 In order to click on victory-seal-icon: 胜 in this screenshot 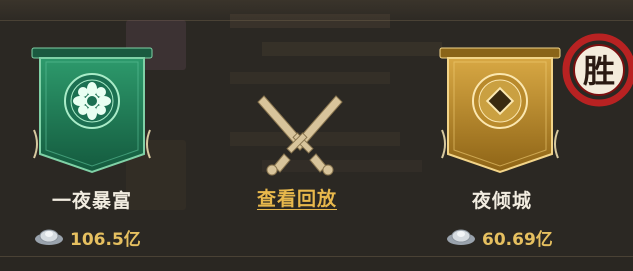, I will do `click(592, 75)`.